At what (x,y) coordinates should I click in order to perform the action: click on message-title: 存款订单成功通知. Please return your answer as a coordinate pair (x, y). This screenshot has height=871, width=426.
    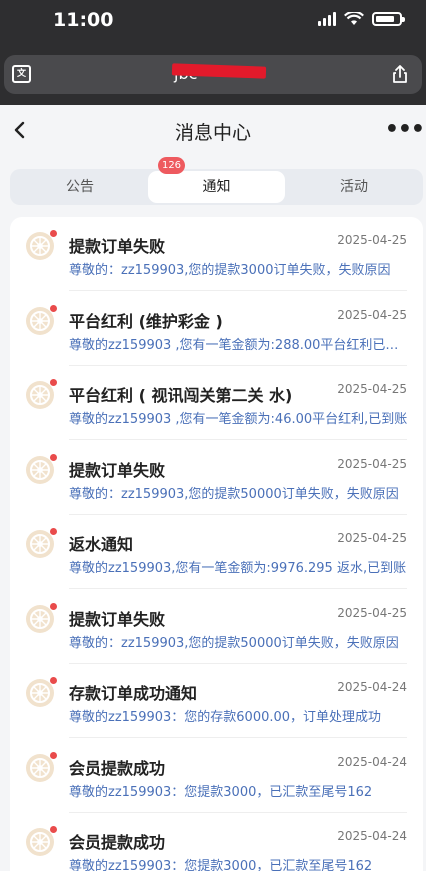
    Looking at the image, I should click on (133, 693).